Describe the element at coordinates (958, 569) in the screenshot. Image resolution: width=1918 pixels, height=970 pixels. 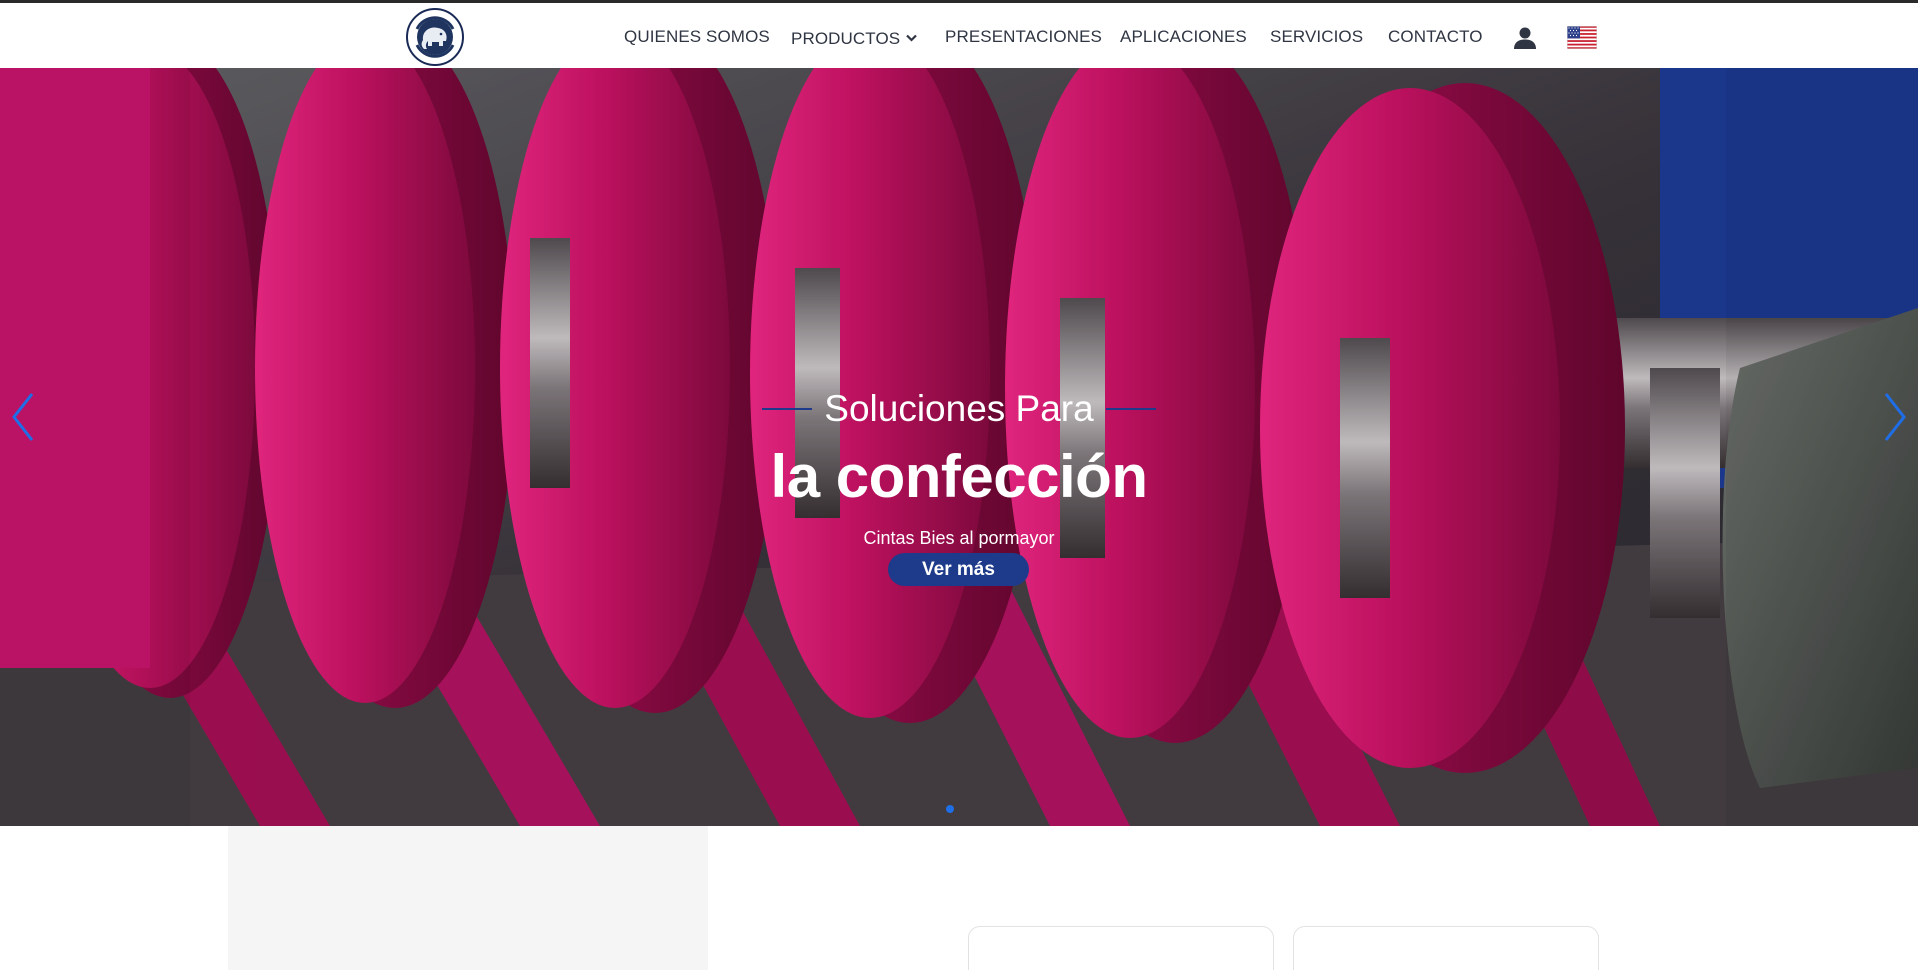
I see `ver-mas-button: Ver más` at that location.